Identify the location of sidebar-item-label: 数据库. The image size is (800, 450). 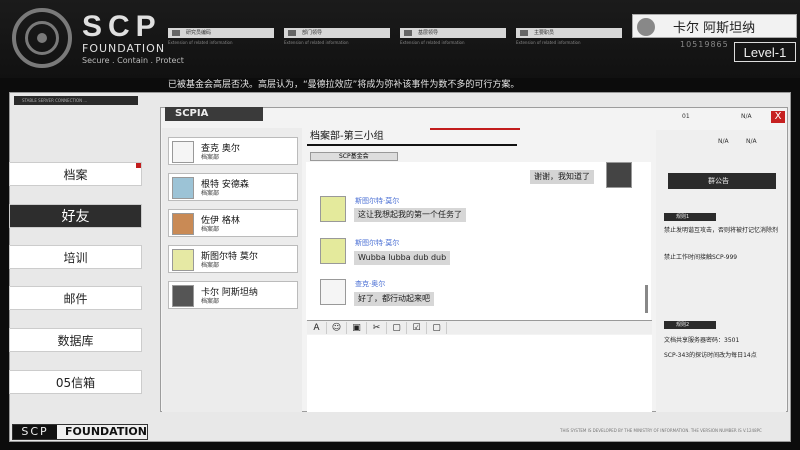
(75, 340).